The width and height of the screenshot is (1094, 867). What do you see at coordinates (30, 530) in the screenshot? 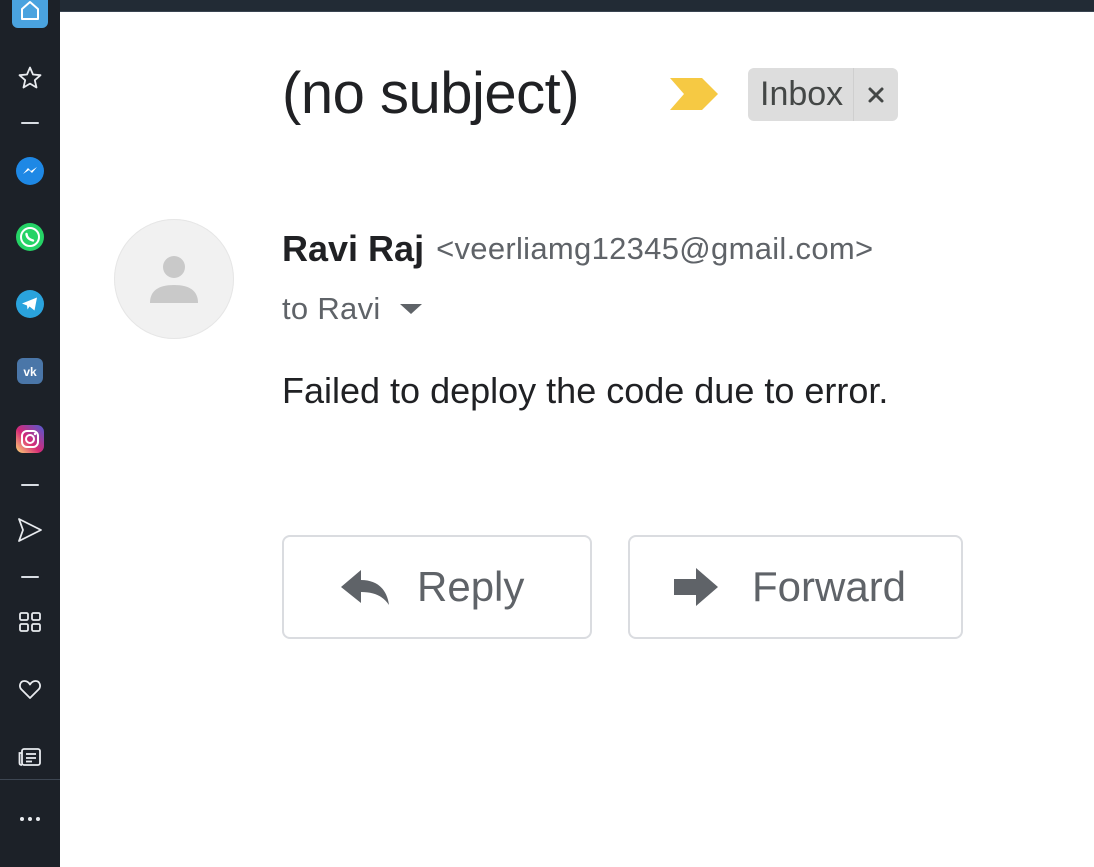
I see `send-icon` at bounding box center [30, 530].